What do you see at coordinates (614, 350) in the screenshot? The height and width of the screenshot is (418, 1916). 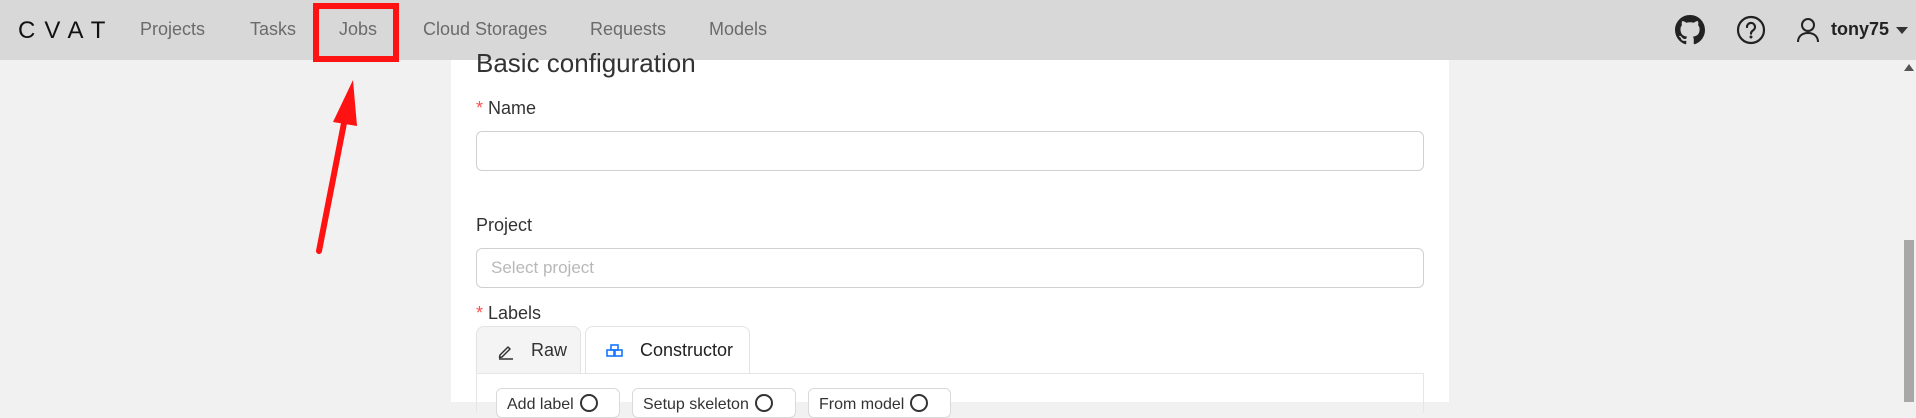 I see `constructor-icon` at bounding box center [614, 350].